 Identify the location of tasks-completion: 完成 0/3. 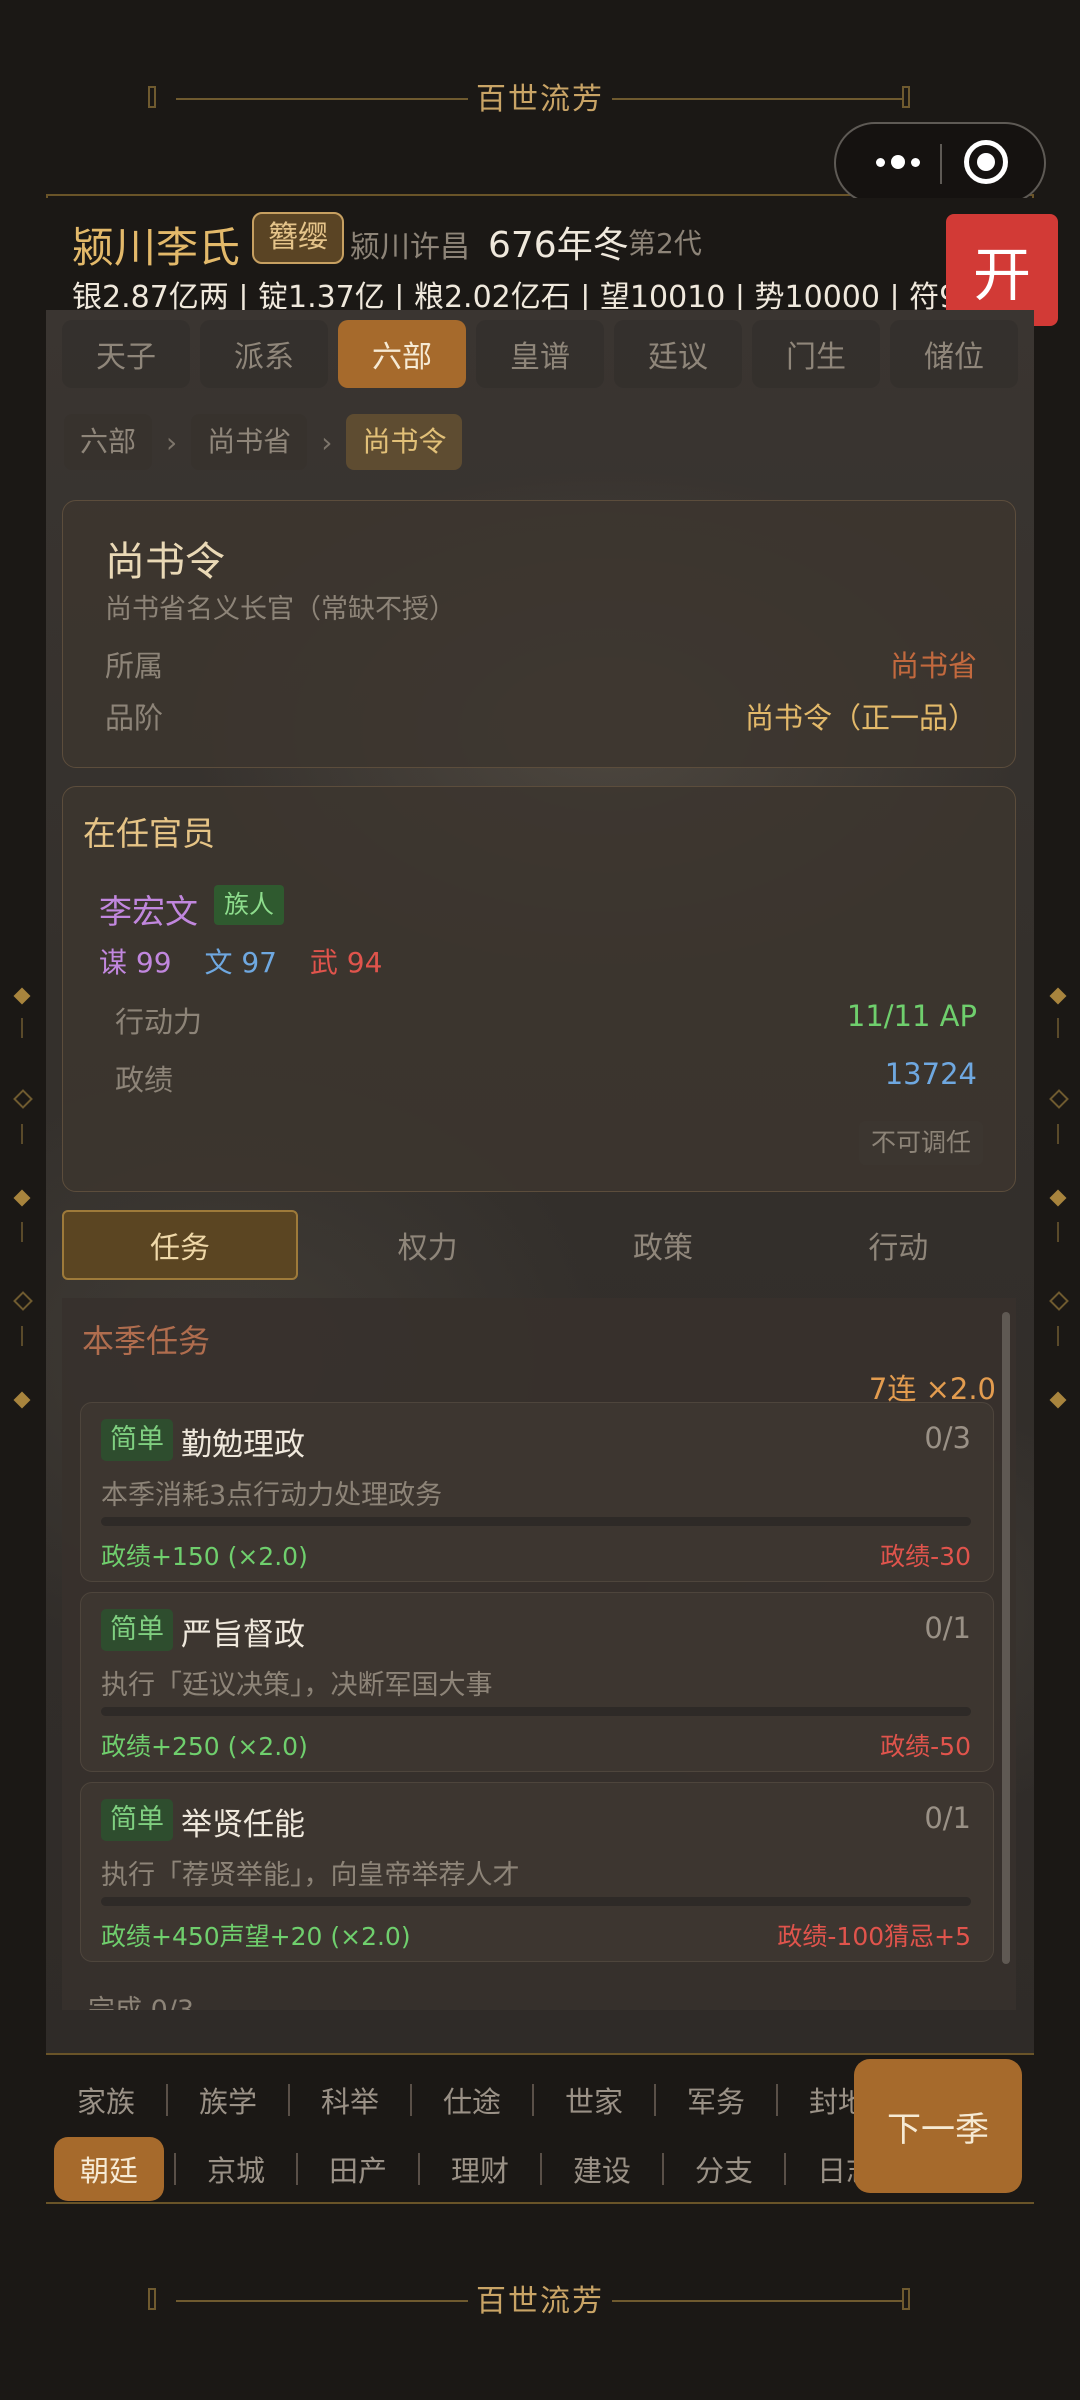
(141, 1999).